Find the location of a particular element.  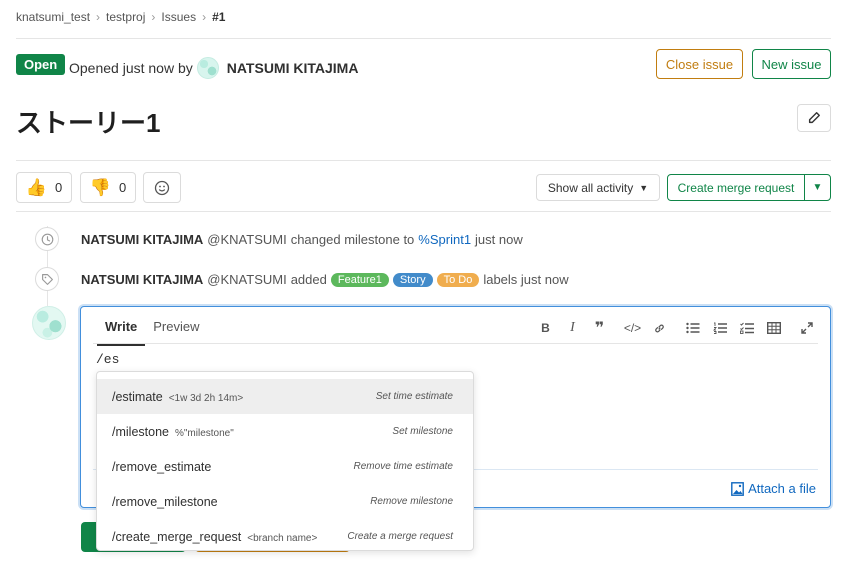

autocomplete-item-remove-estimate: /remove_estimate Remove time estimate is located at coordinates (285, 466).